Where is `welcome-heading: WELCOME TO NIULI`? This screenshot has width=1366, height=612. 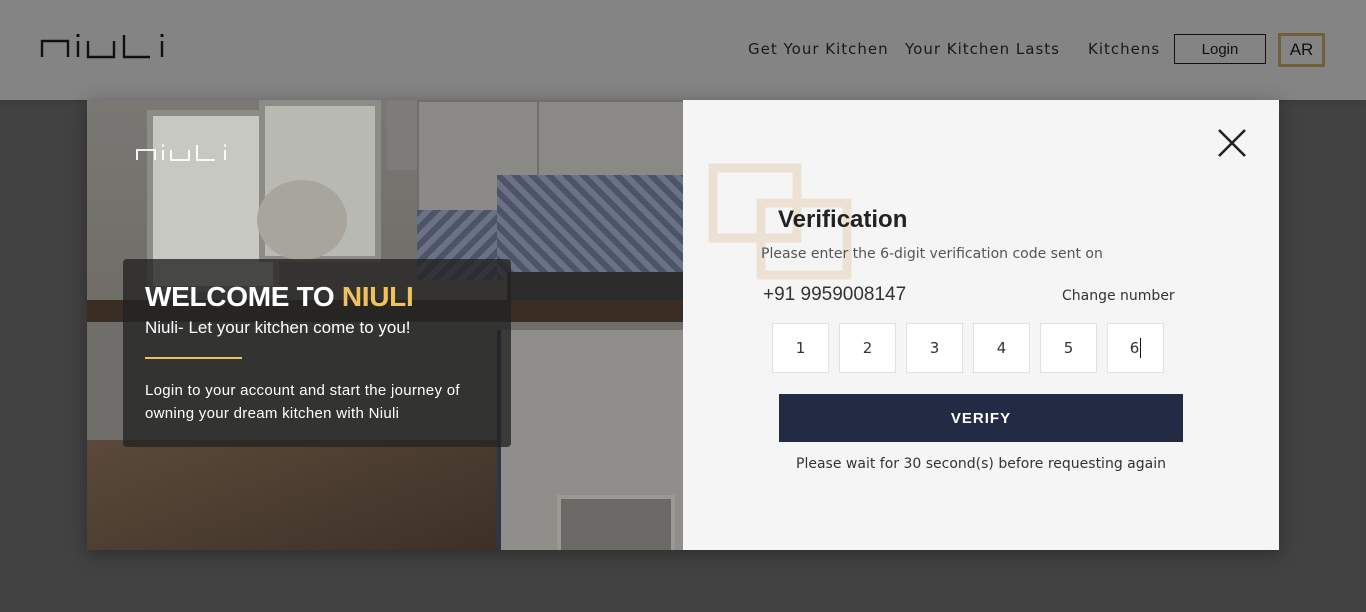 welcome-heading: WELCOME TO NIULI is located at coordinates (279, 297).